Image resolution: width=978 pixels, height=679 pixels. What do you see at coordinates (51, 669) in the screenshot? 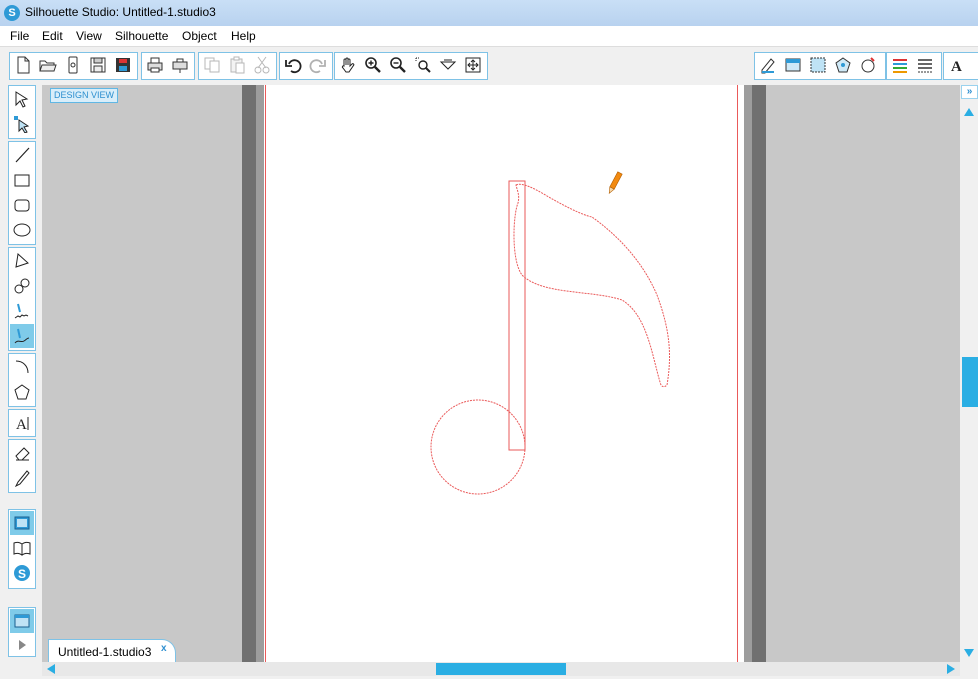
I see `scroll-left-icon` at bounding box center [51, 669].